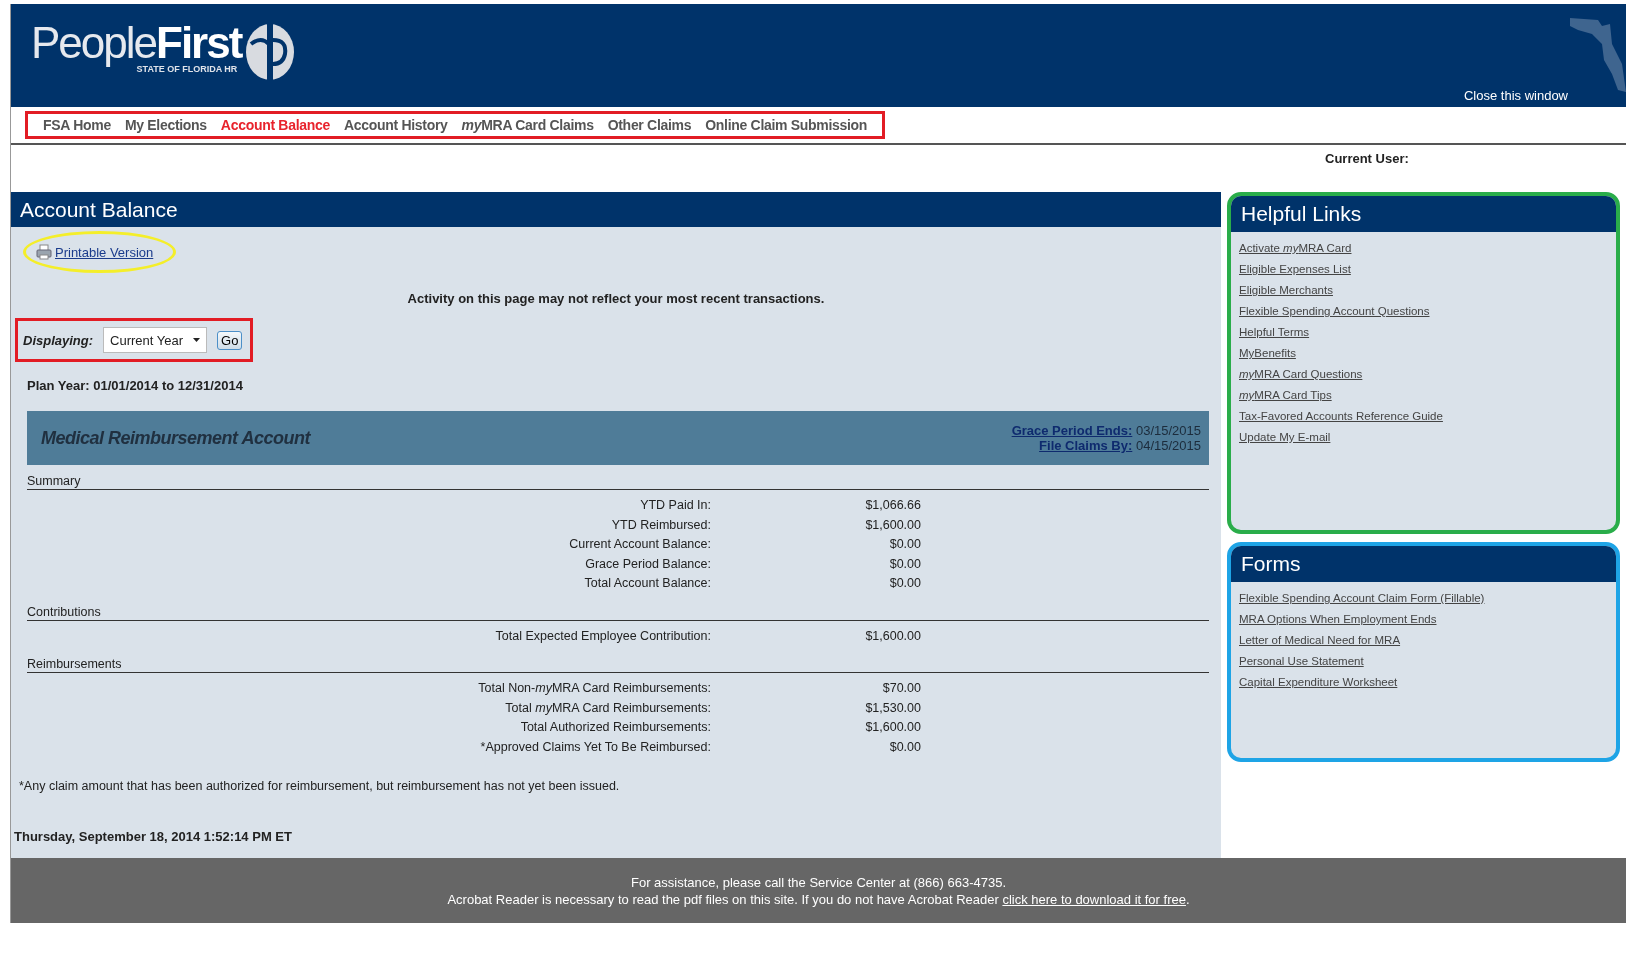  I want to click on sidebar-link: Flexible Spending Account Claim Form (Fillable), so click(1423, 598).